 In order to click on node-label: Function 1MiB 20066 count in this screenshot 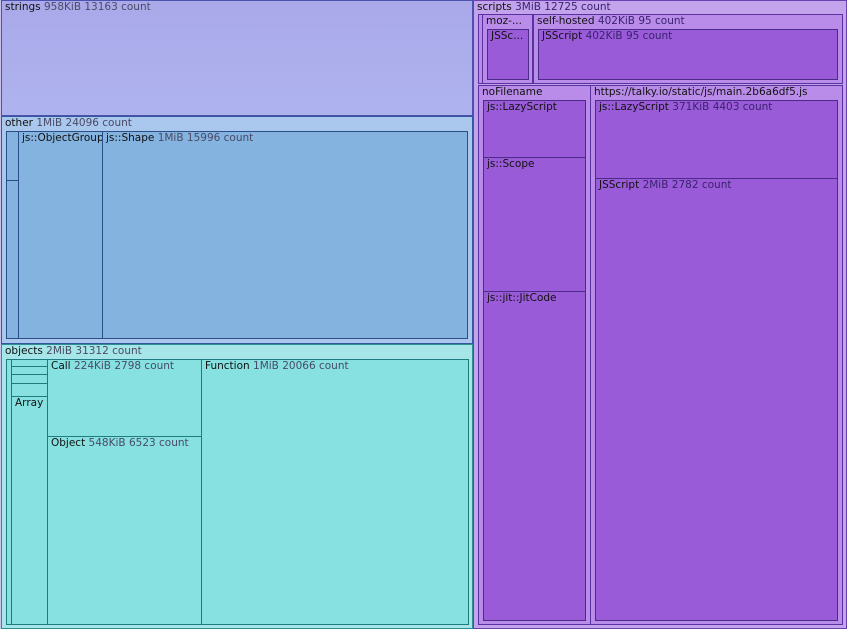, I will do `click(277, 366)`.